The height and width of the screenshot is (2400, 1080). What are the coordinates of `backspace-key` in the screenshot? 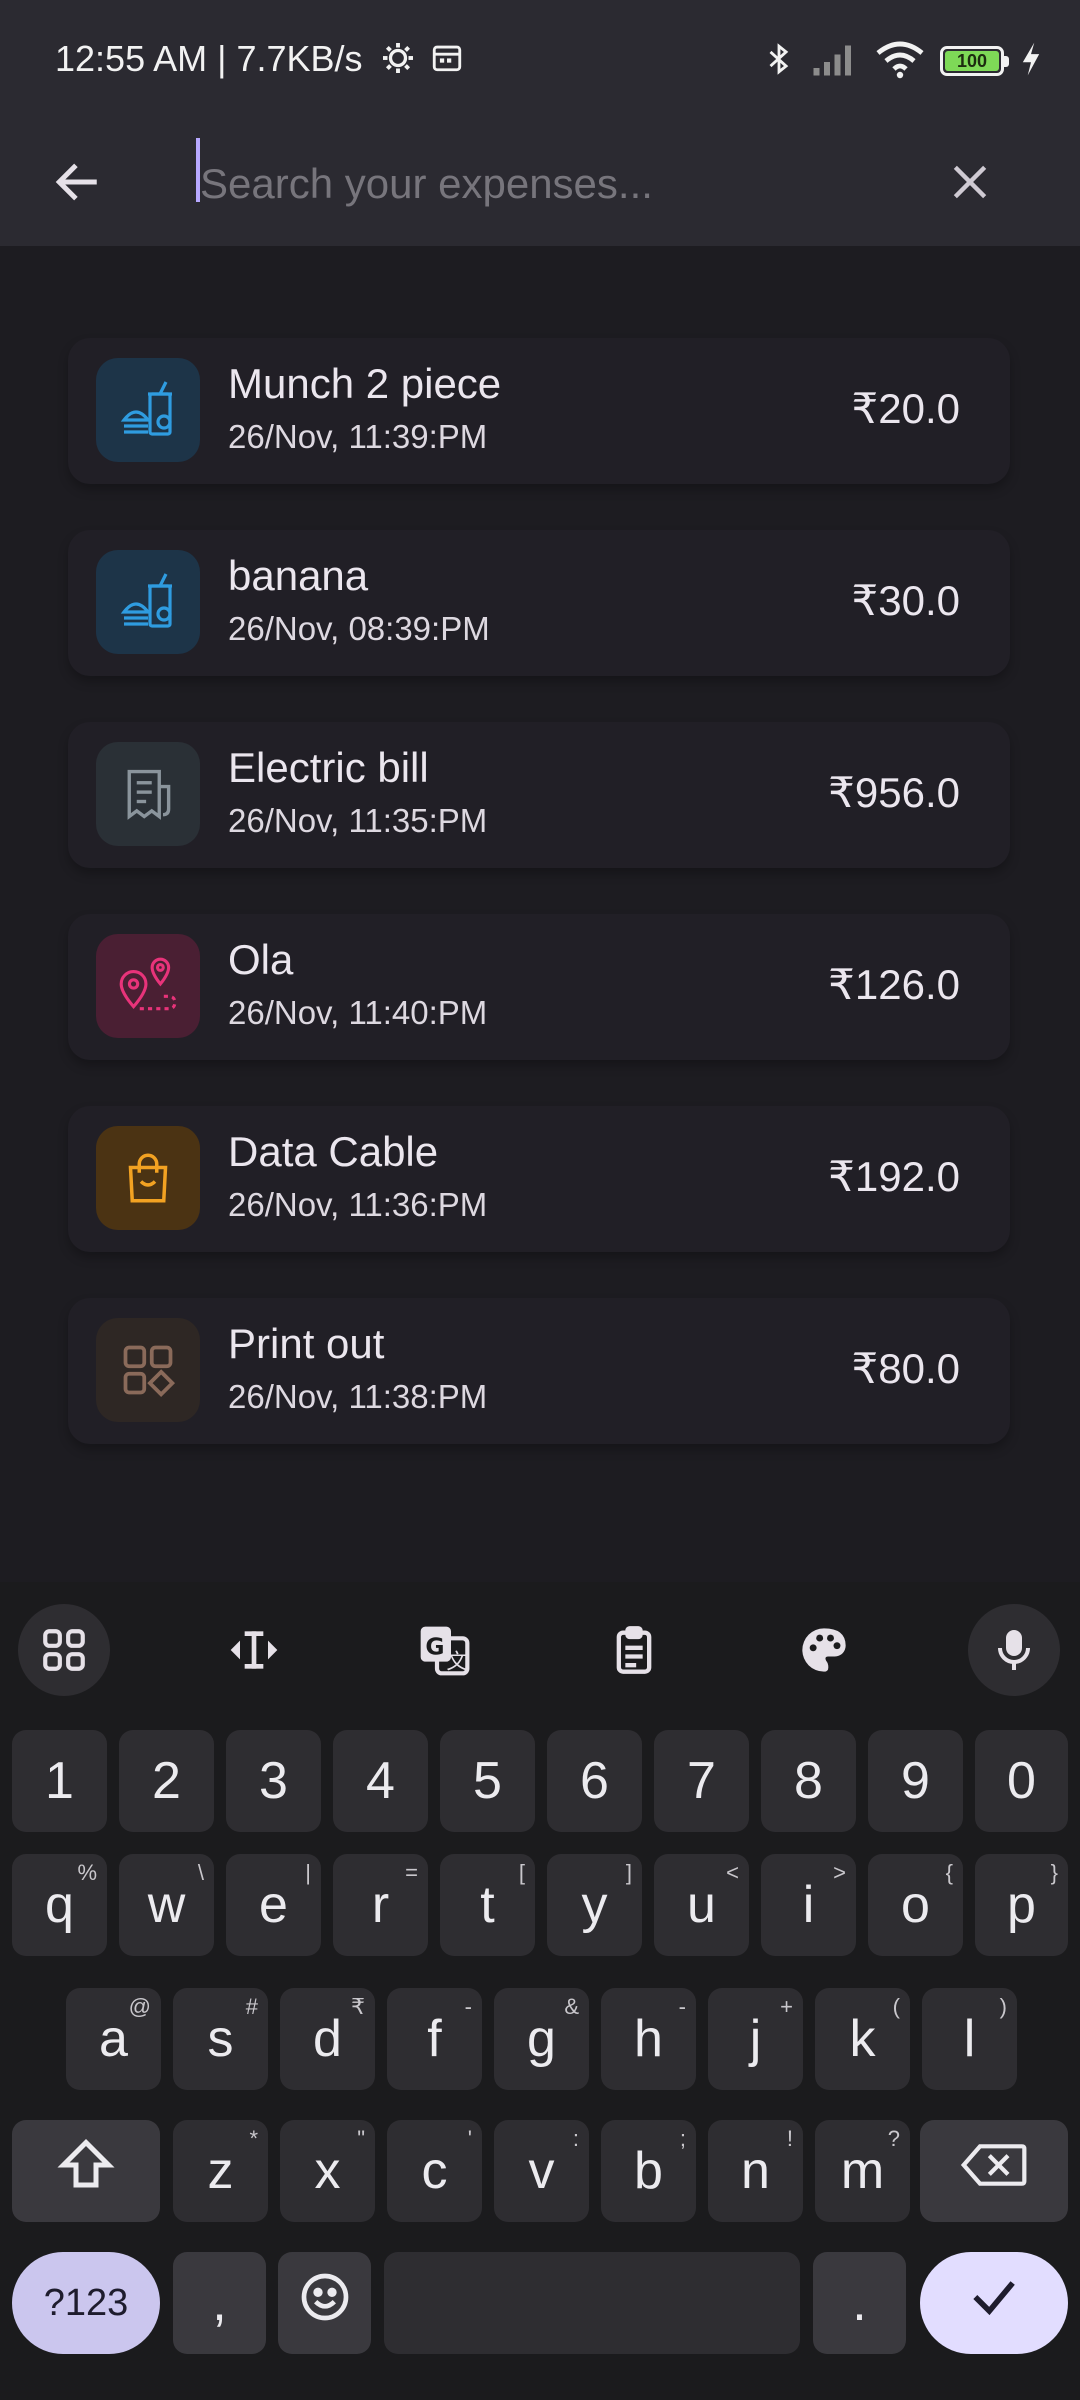 It's located at (994, 2171).